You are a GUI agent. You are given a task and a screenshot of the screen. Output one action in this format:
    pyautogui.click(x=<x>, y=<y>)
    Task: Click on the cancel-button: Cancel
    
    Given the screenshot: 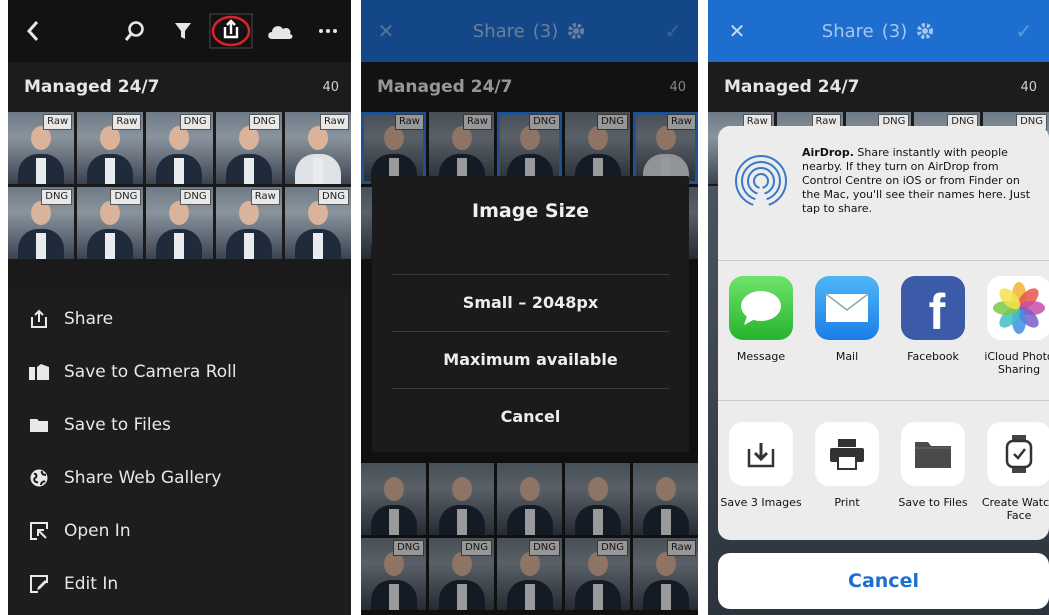 What is the action you would take?
    pyautogui.click(x=883, y=581)
    